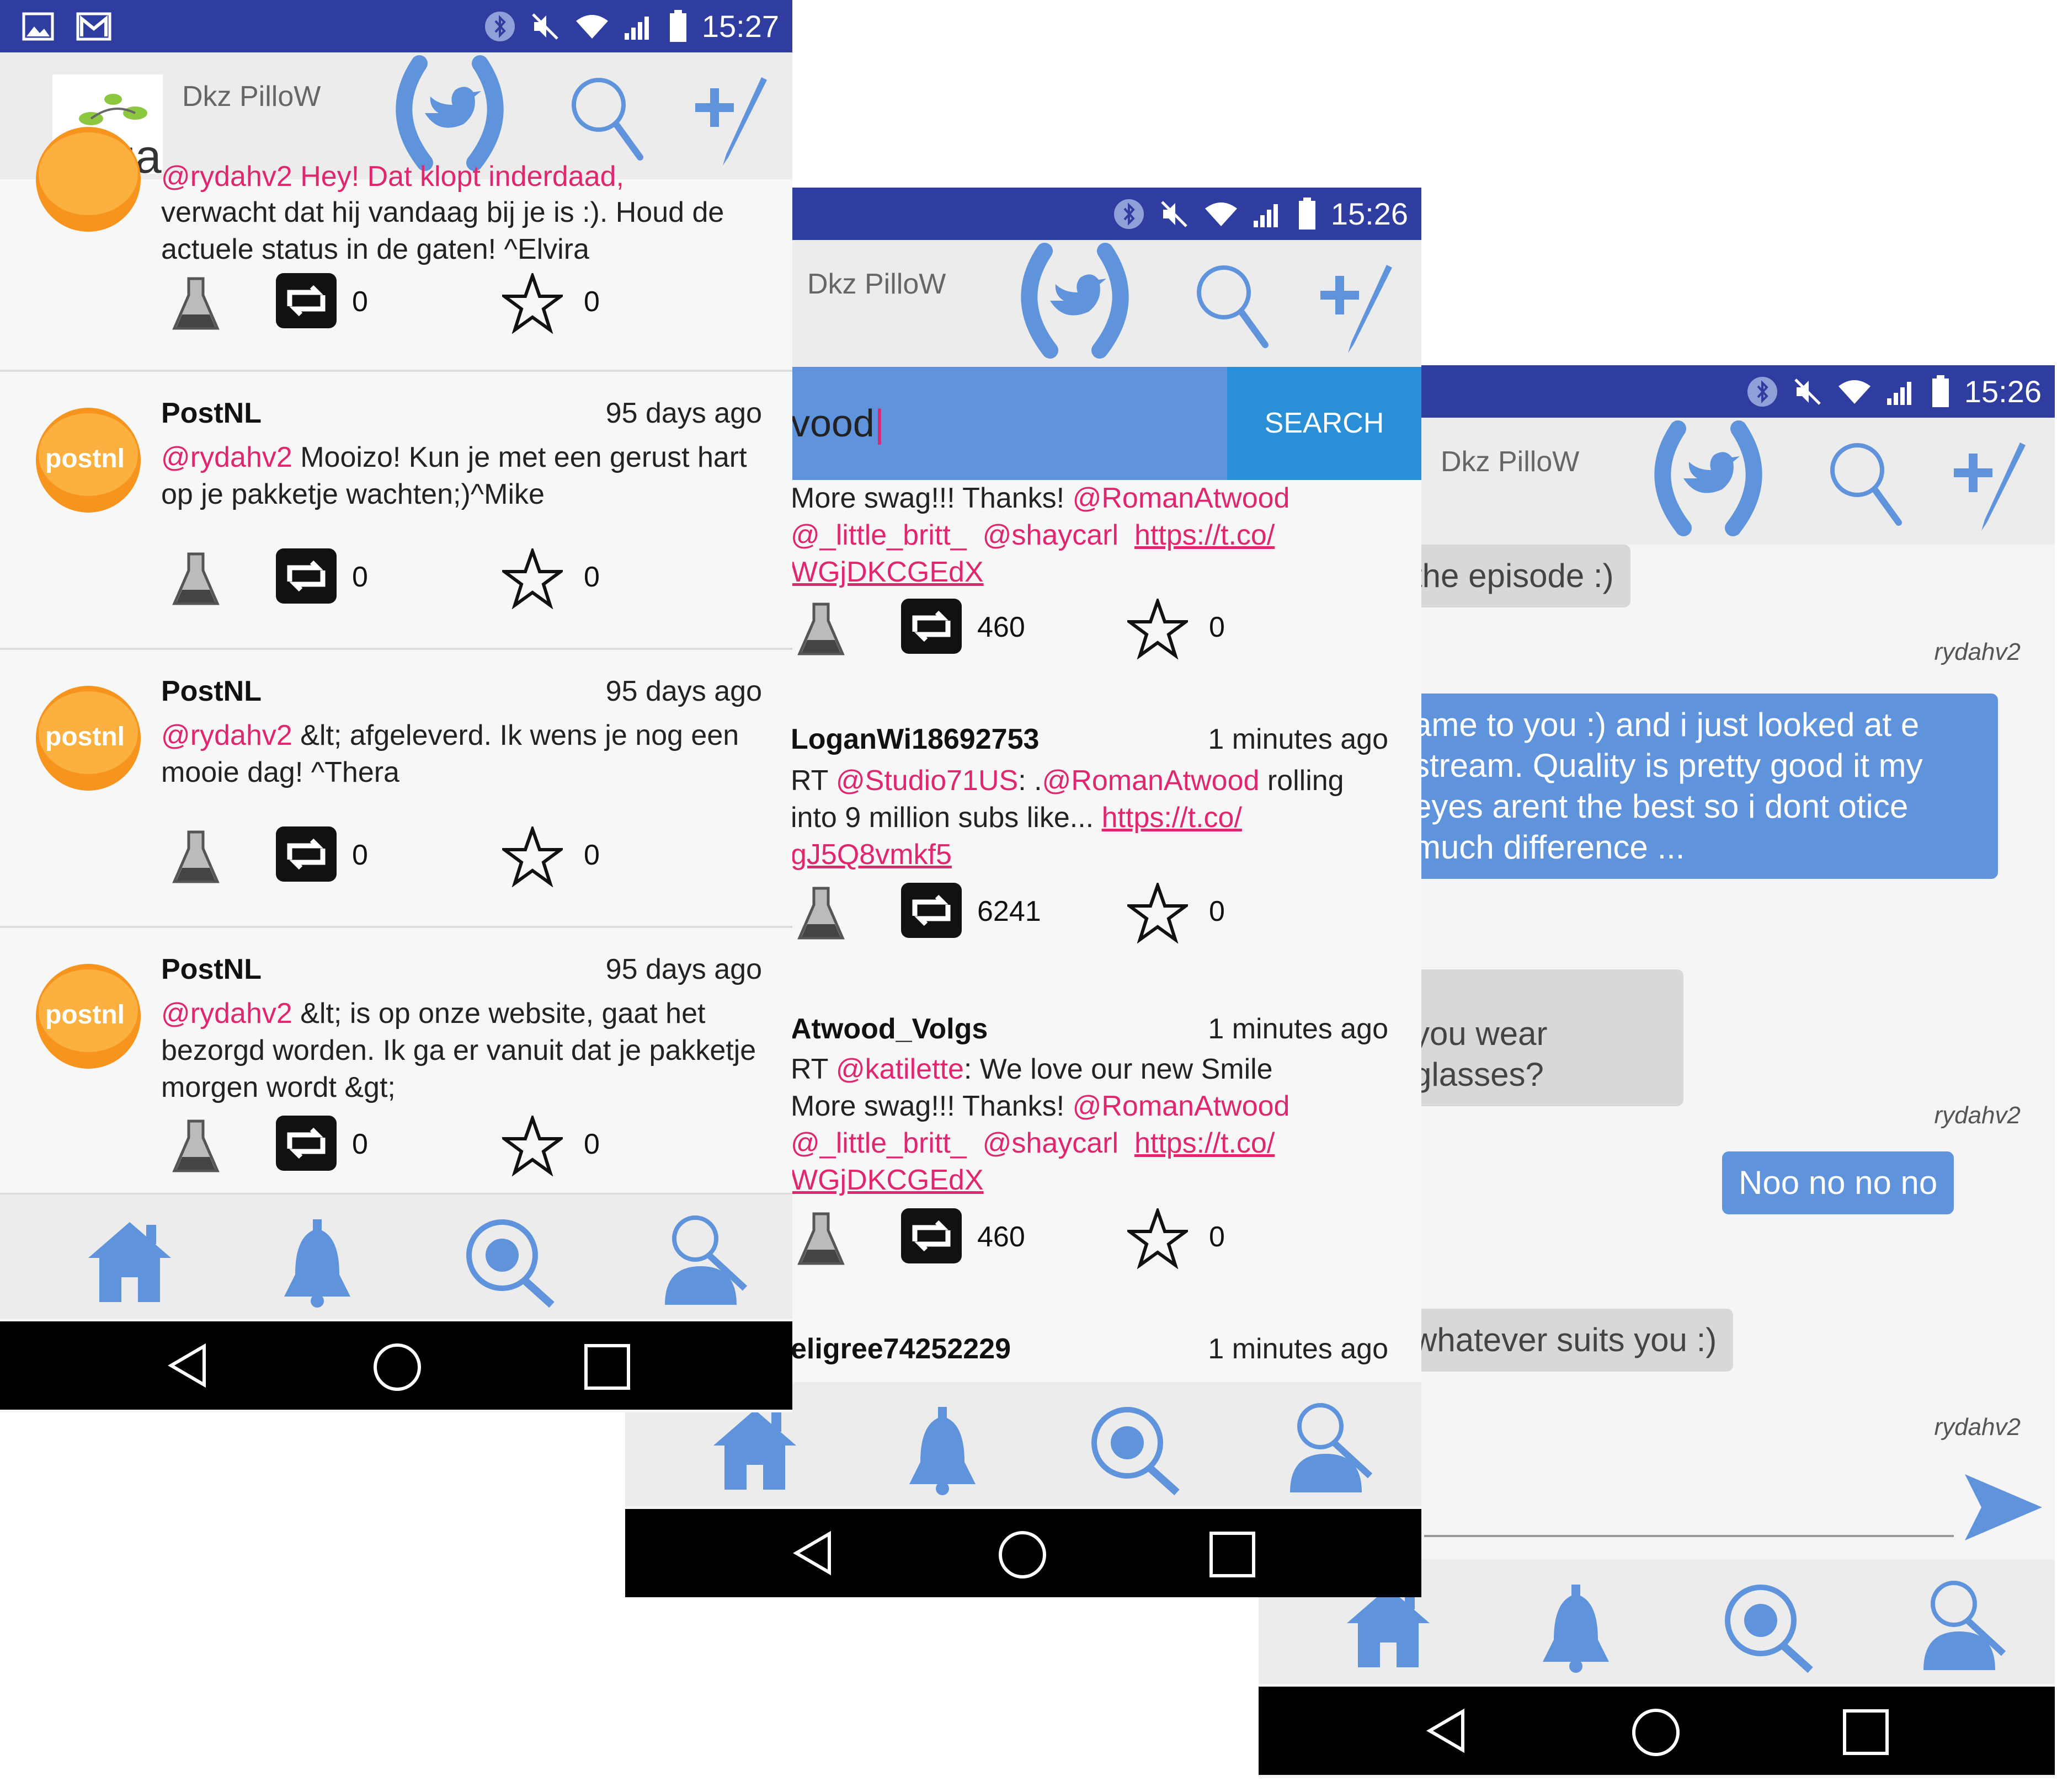 This screenshot has height=1792, width=2057. I want to click on tweet-time: 1 minutes ago, so click(1298, 739).